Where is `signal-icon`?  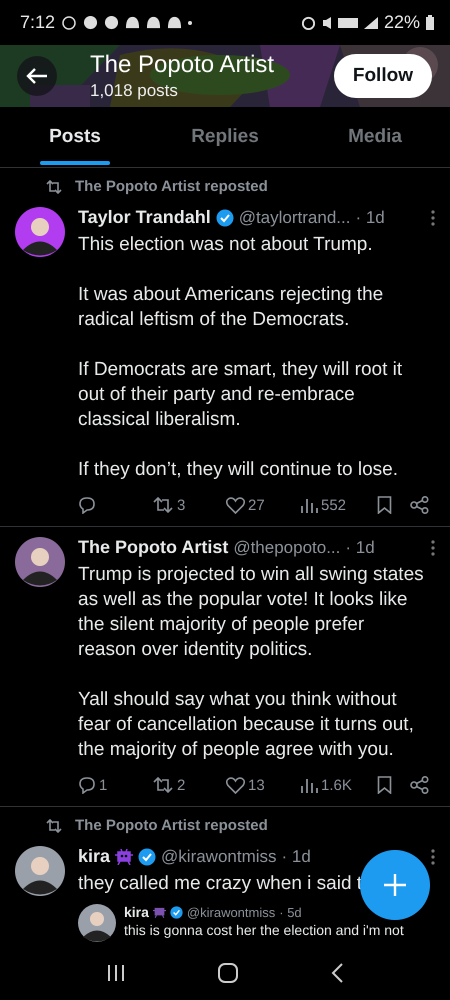
signal-icon is located at coordinates (371, 22).